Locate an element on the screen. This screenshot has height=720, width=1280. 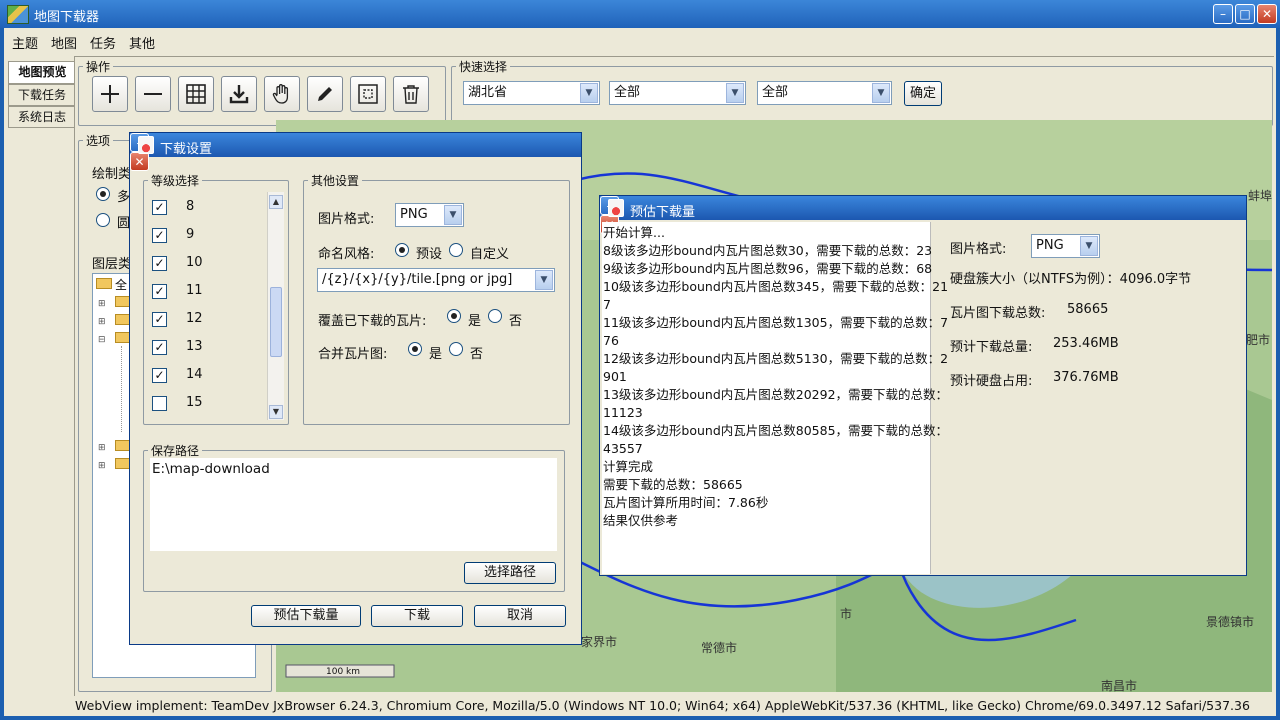
map-place-label: 家界市 is located at coordinates (599, 642).